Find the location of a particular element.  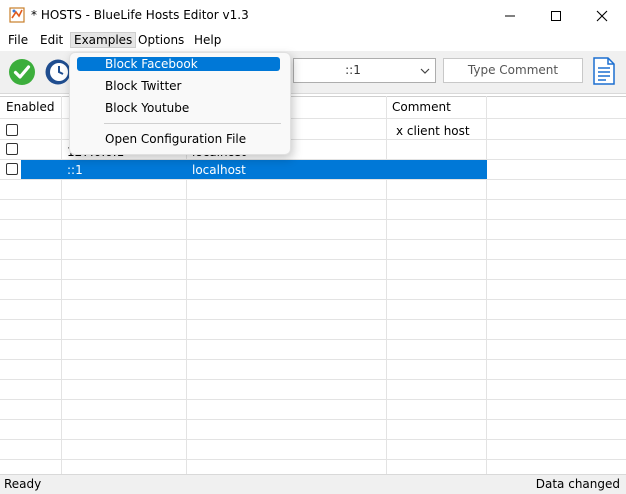

column-header-comment: Comment is located at coordinates (436, 107).